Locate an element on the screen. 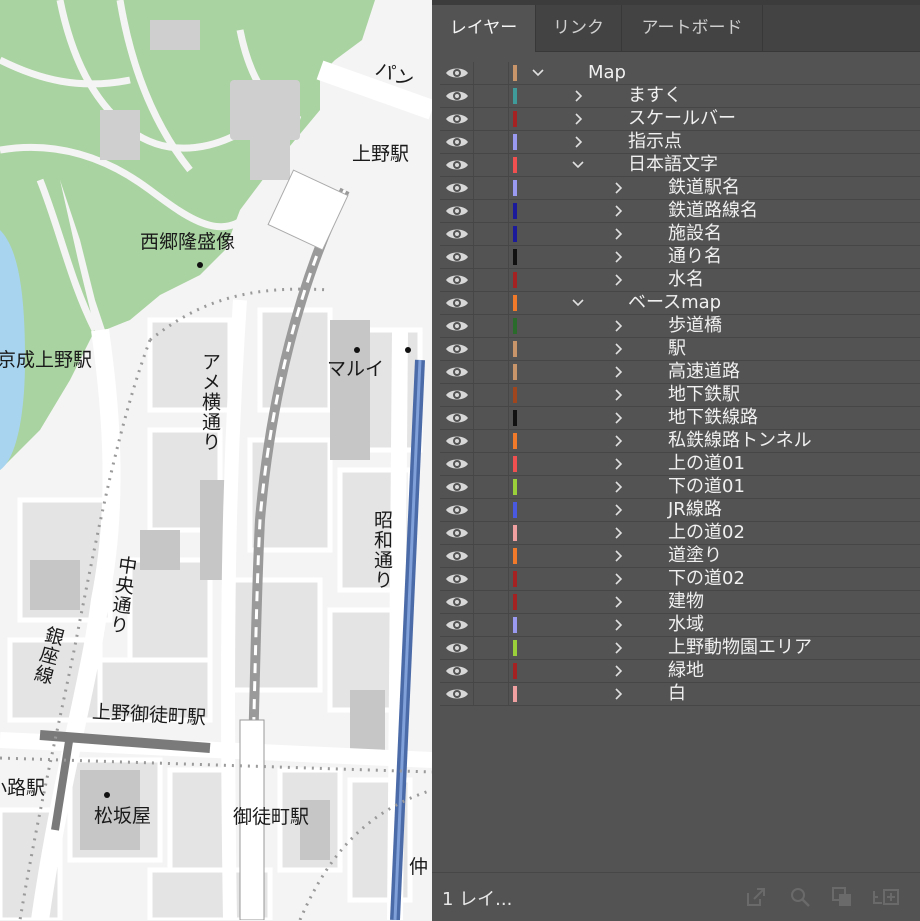  layer-row: 通り名 is located at coordinates (680, 257).